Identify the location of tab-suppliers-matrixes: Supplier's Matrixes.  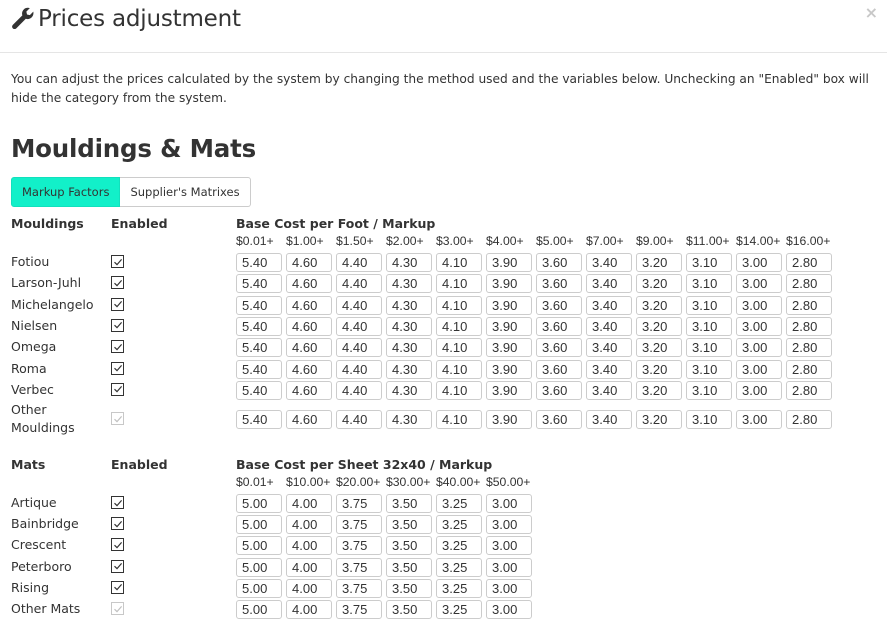
(185, 192).